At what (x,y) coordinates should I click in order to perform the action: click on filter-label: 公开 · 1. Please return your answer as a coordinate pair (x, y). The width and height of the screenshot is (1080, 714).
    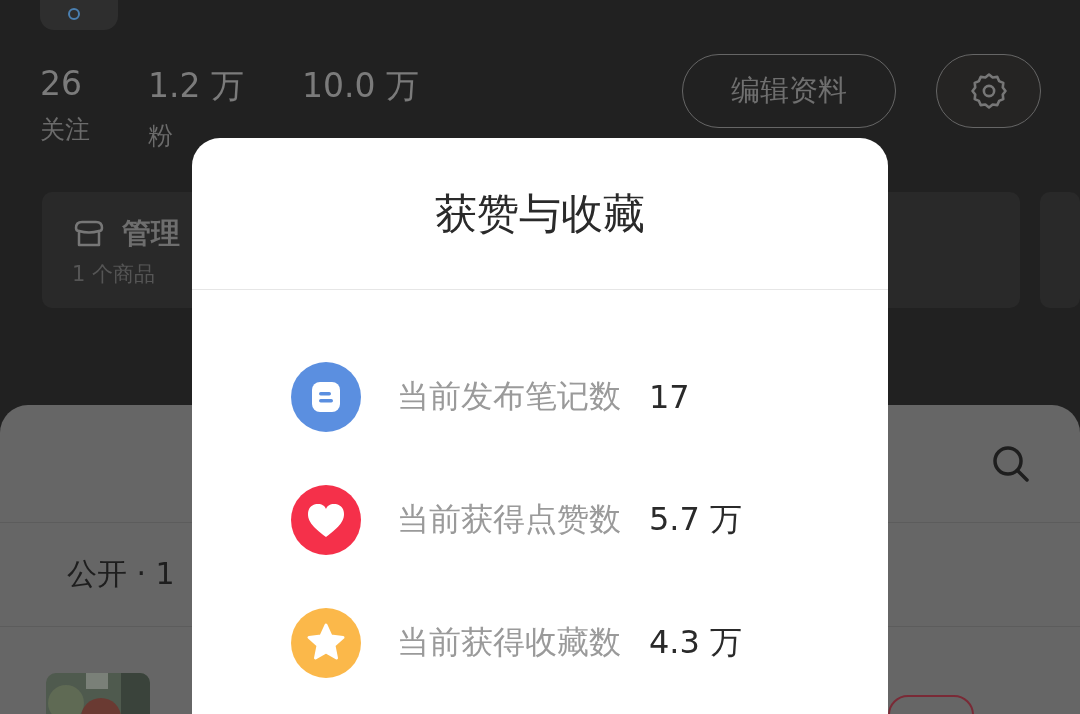
    Looking at the image, I should click on (121, 574).